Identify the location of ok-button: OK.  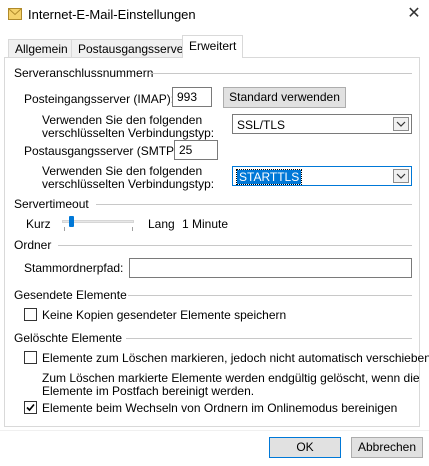
(305, 447).